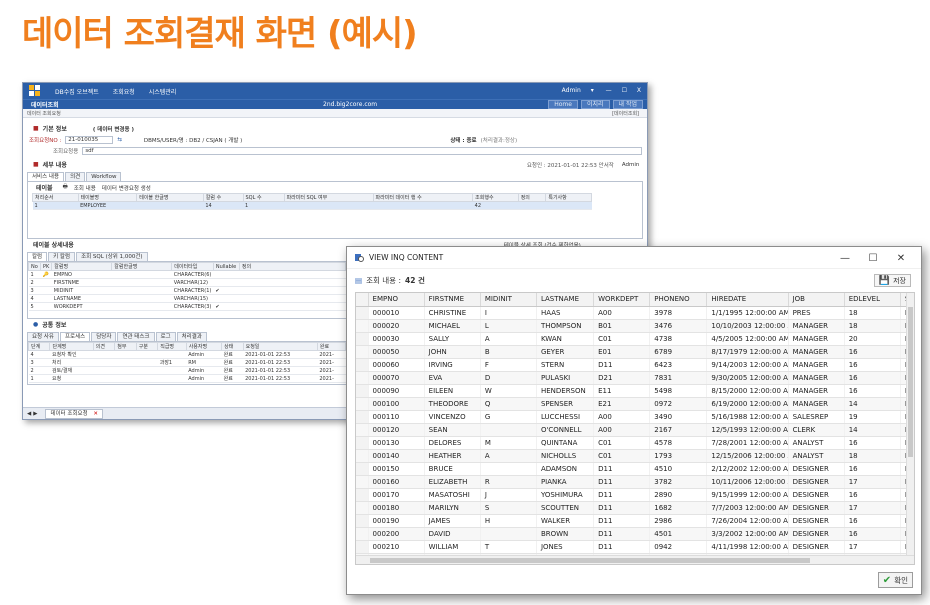 This screenshot has height=605, width=930. I want to click on col-header: 칼럼 수, so click(223, 197).